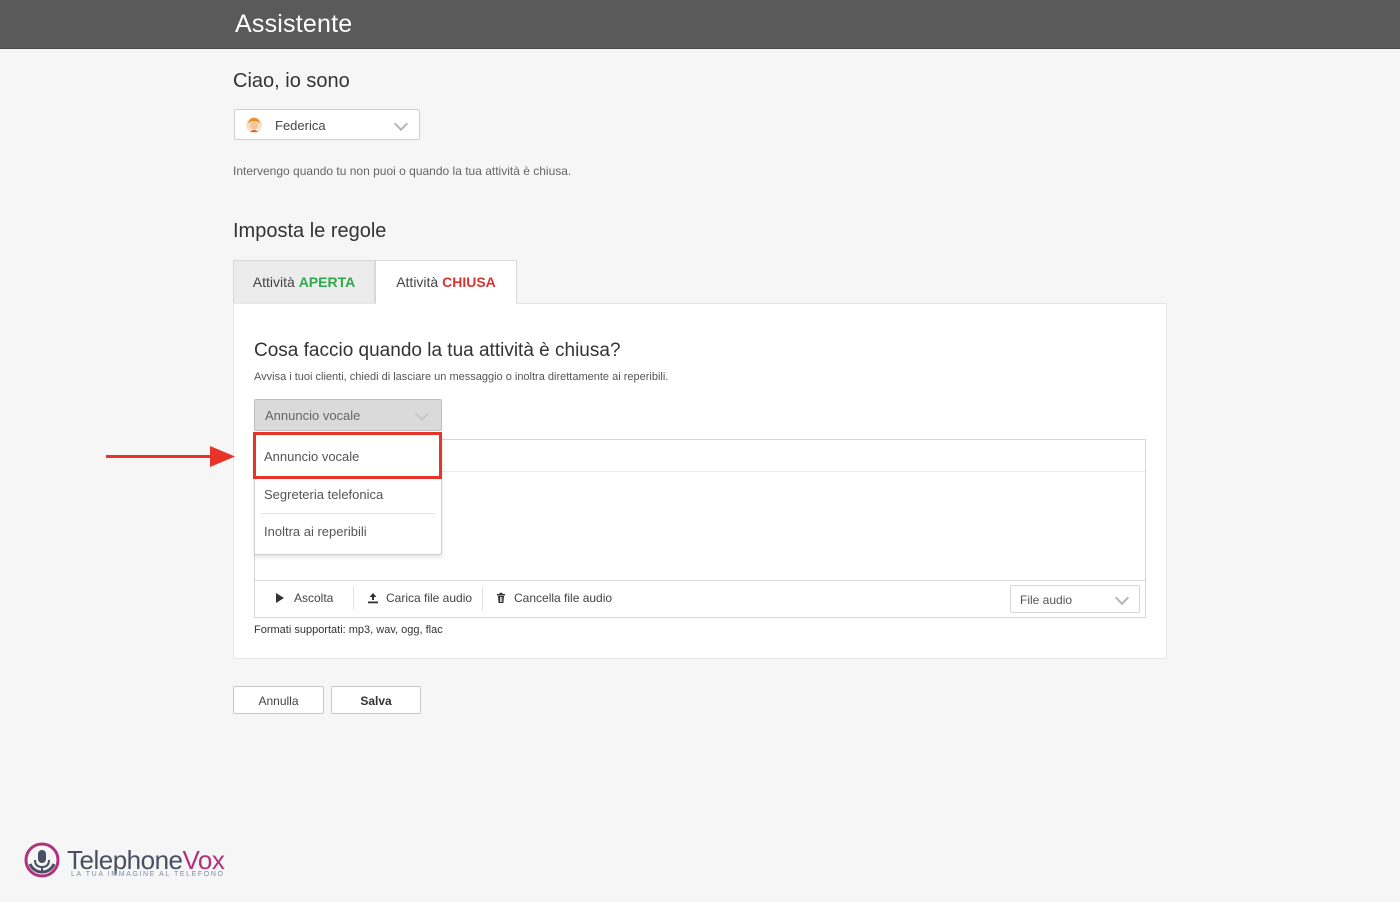 Image resolution: width=1400 pixels, height=902 pixels. What do you see at coordinates (1046, 600) in the screenshot?
I see `audio-file-select-value: File audio` at bounding box center [1046, 600].